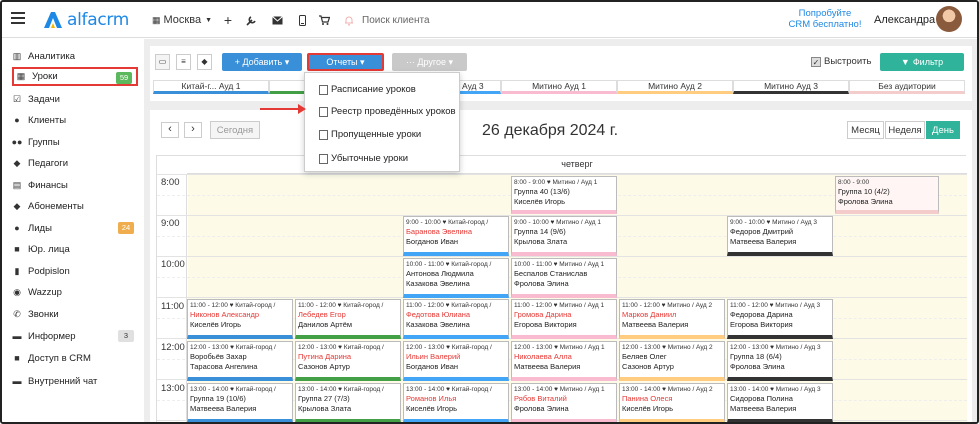 The image size is (979, 424). I want to click on avatar, so click(949, 19).